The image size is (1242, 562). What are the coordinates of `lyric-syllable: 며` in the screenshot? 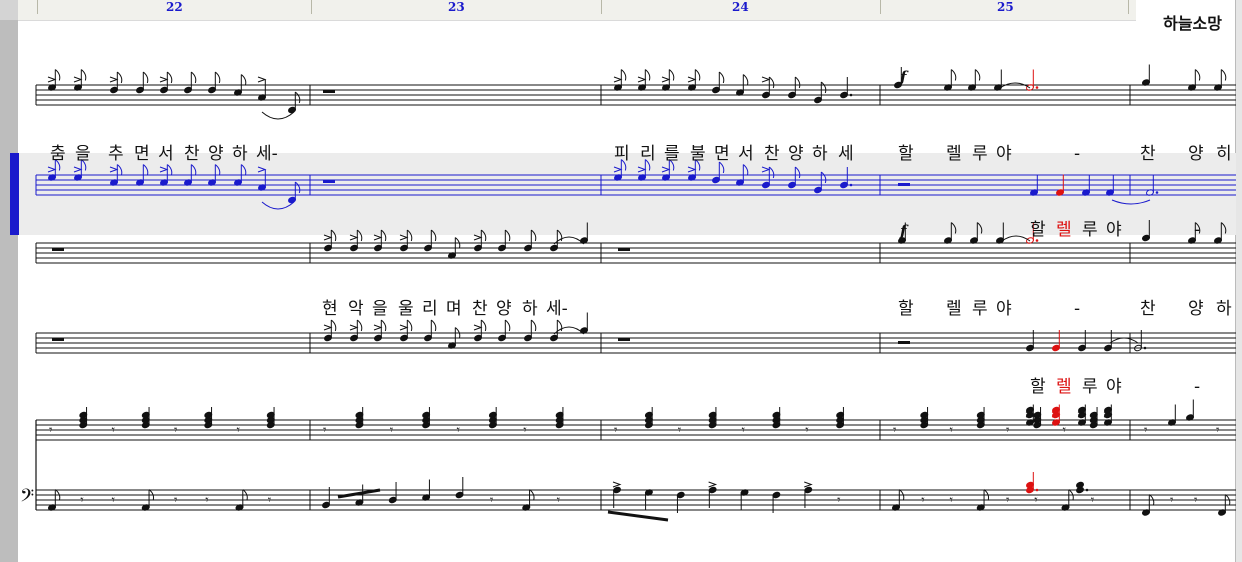 It's located at (454, 309).